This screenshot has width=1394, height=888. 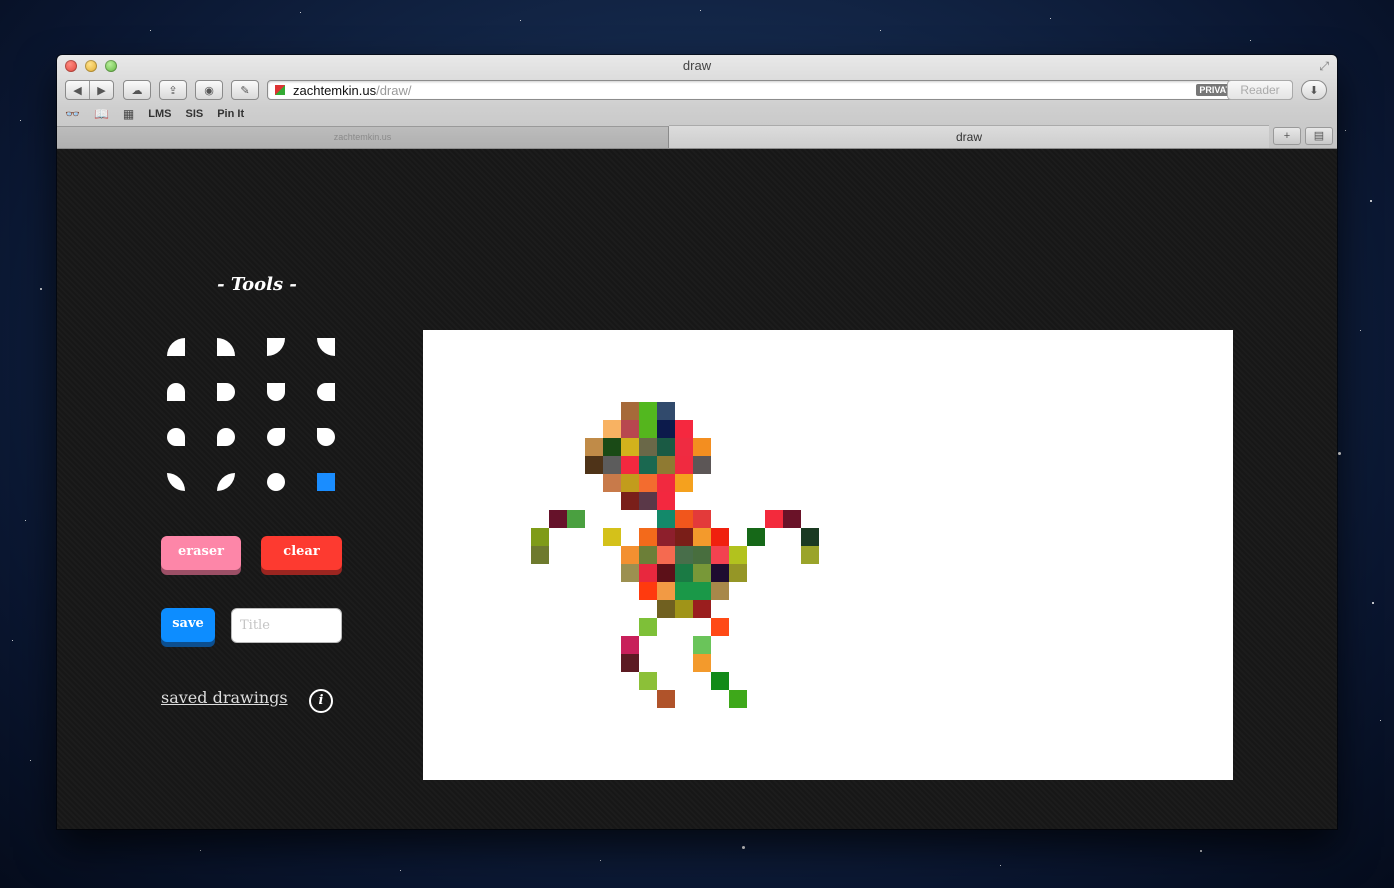 What do you see at coordinates (276, 437) in the screenshot?
I see `shape-three-round-no-tr-icon` at bounding box center [276, 437].